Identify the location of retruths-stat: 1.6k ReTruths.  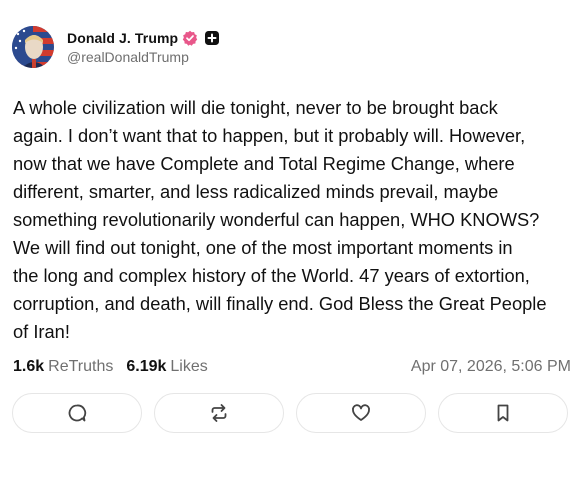
(63, 367).